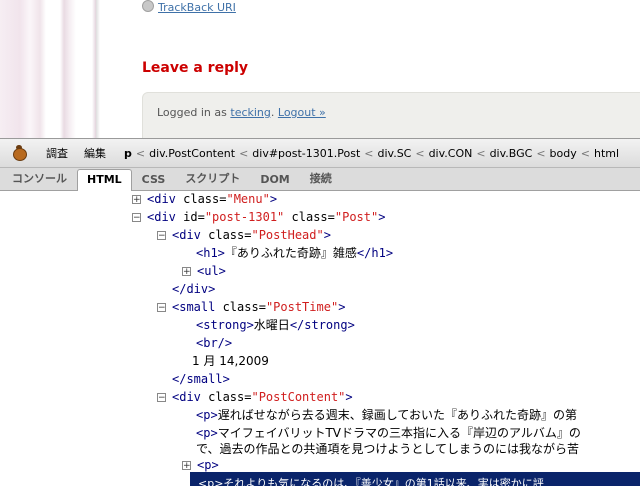 The width and height of the screenshot is (640, 491). What do you see at coordinates (388, 449) in the screenshot?
I see `tree-node-p-continuation: で、過去の作品との共通項を見つけようとしてしまうのには我ながら苦` at bounding box center [388, 449].